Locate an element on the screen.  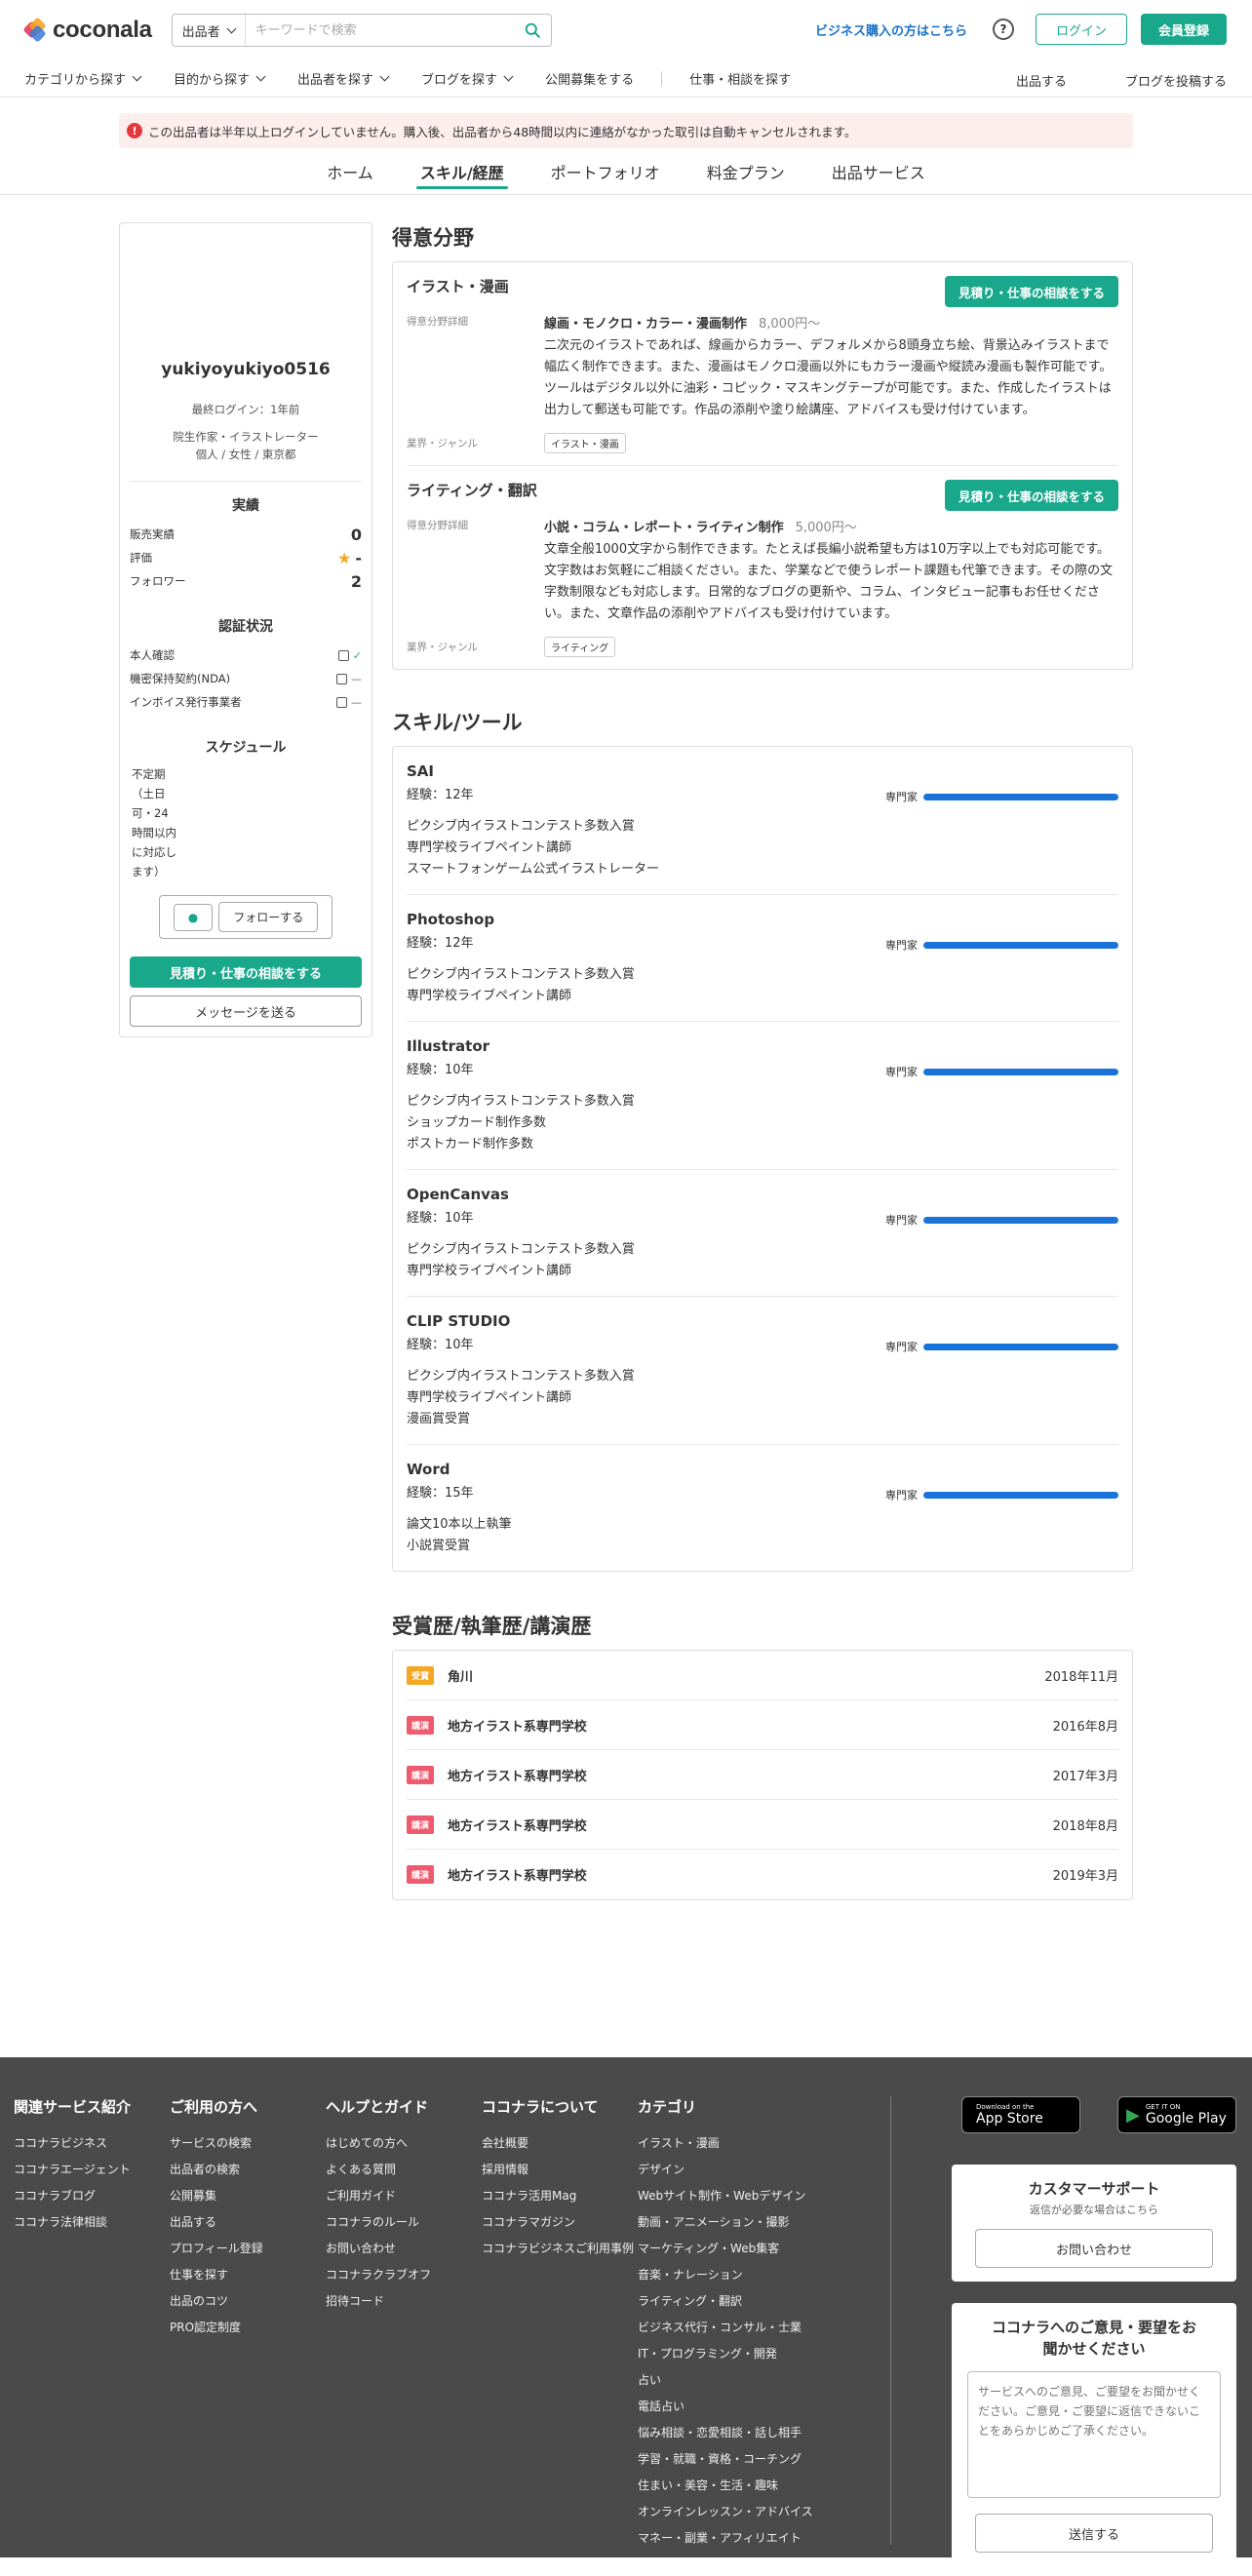
footer-link: Webサイト制作・Webデザイン is located at coordinates (735, 2196).